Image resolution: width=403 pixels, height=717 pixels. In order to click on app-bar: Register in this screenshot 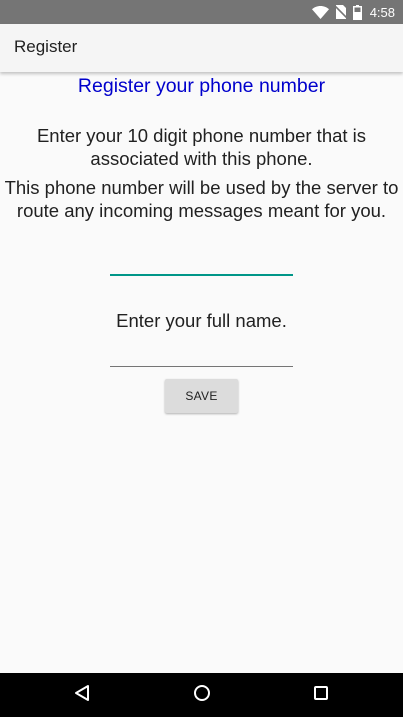, I will do `click(201, 48)`.